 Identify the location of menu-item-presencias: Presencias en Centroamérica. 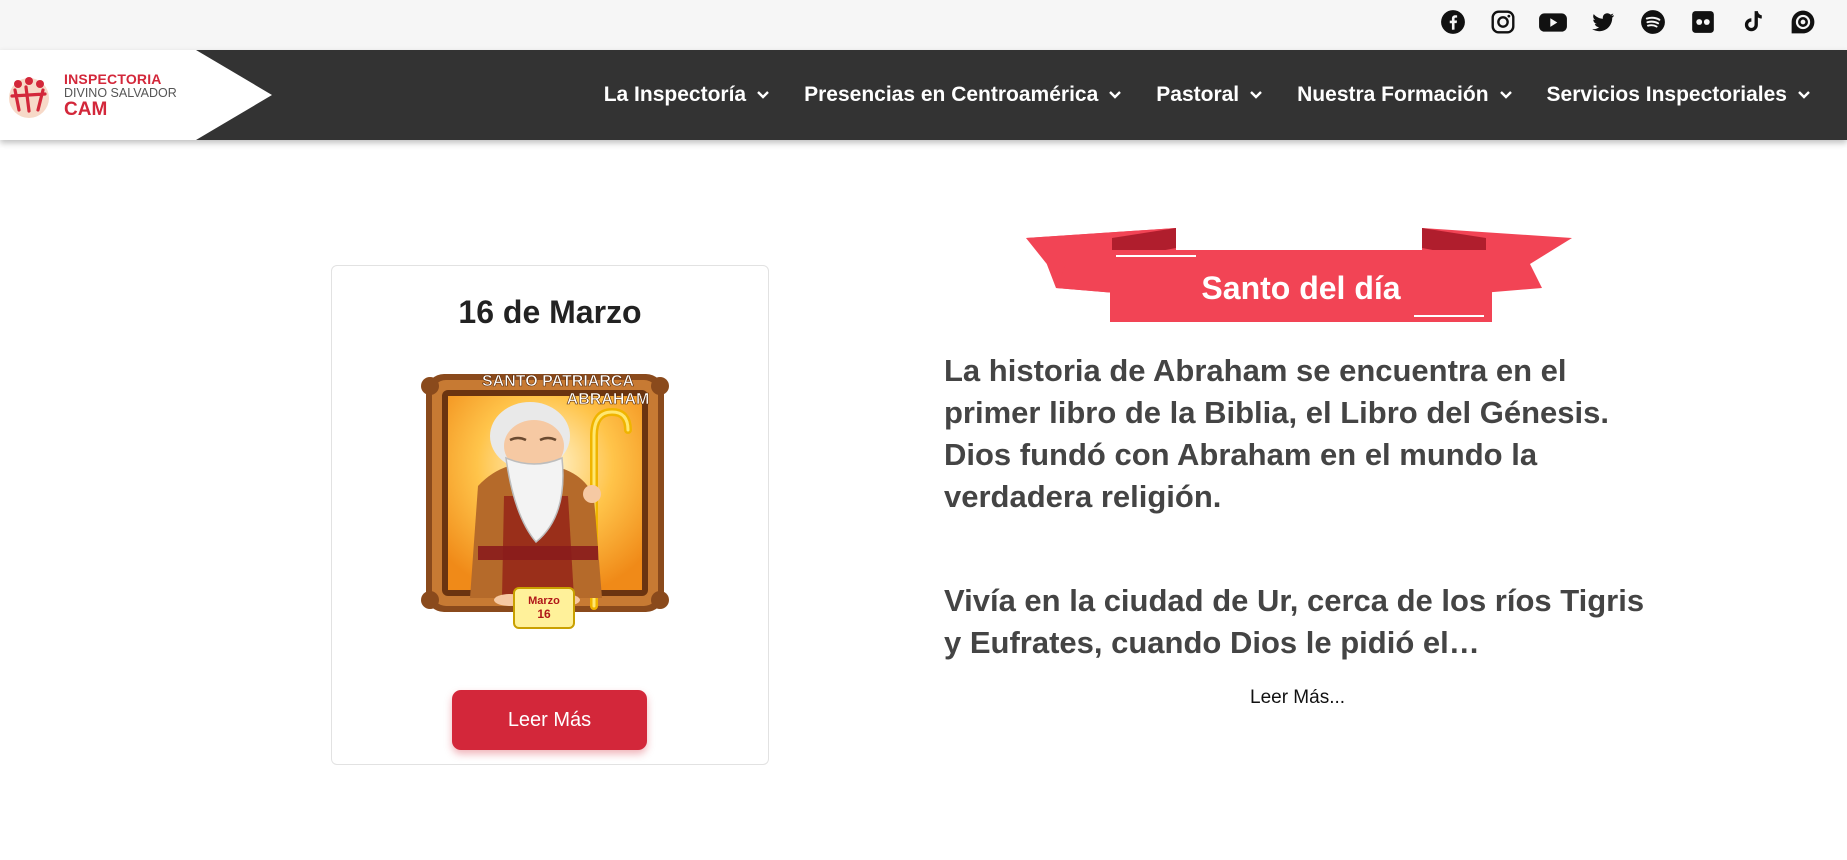
(963, 95).